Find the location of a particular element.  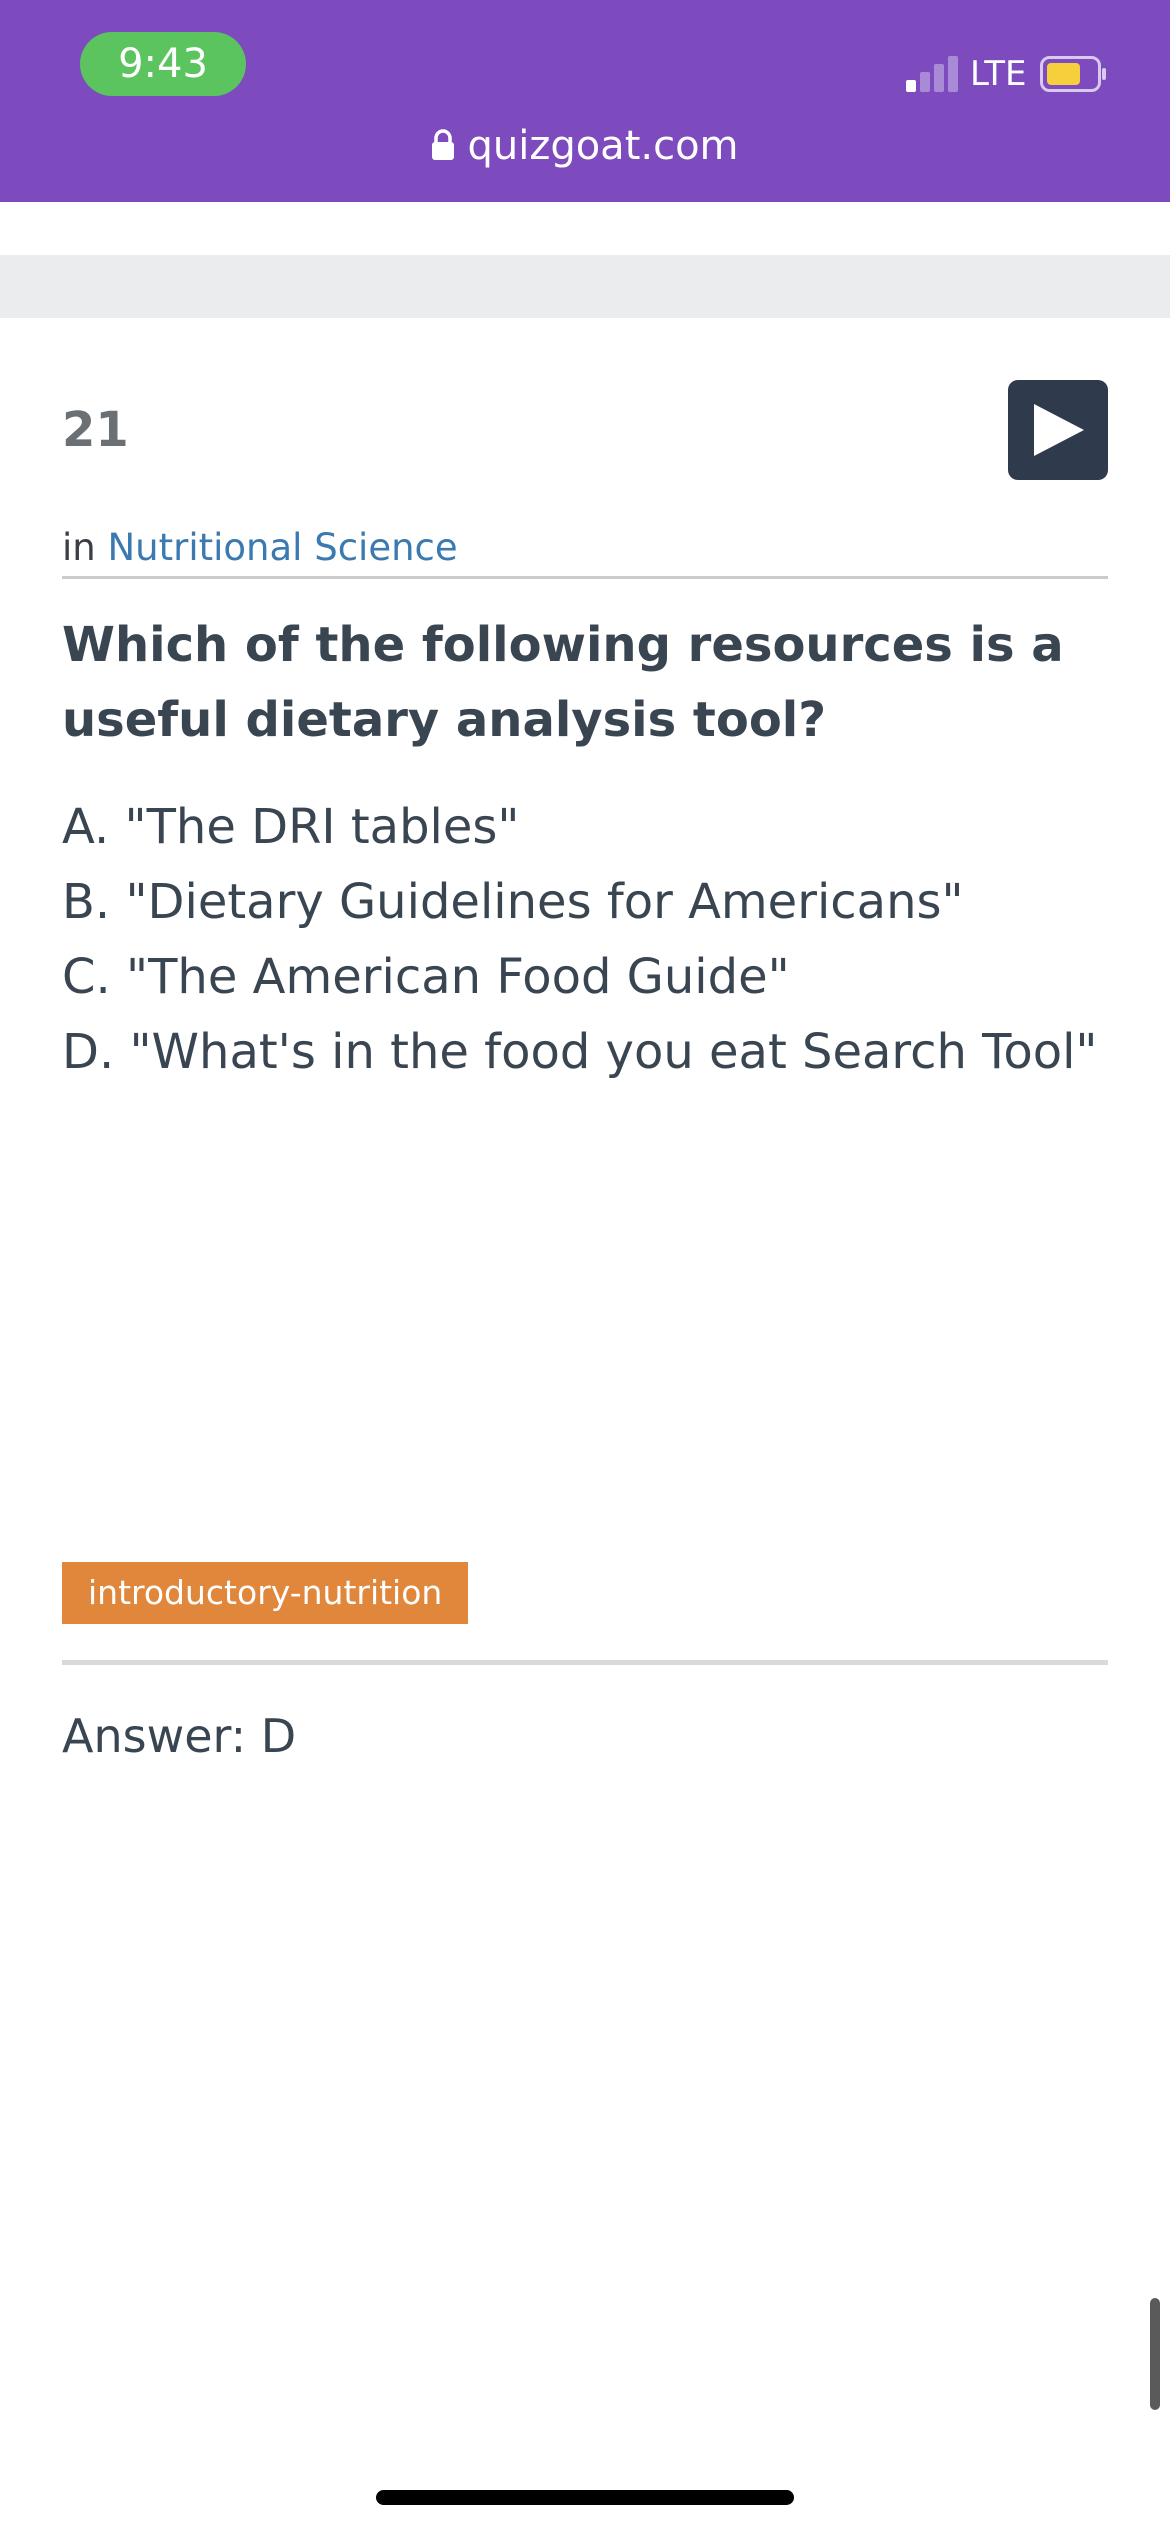

play-button is located at coordinates (1058, 430).